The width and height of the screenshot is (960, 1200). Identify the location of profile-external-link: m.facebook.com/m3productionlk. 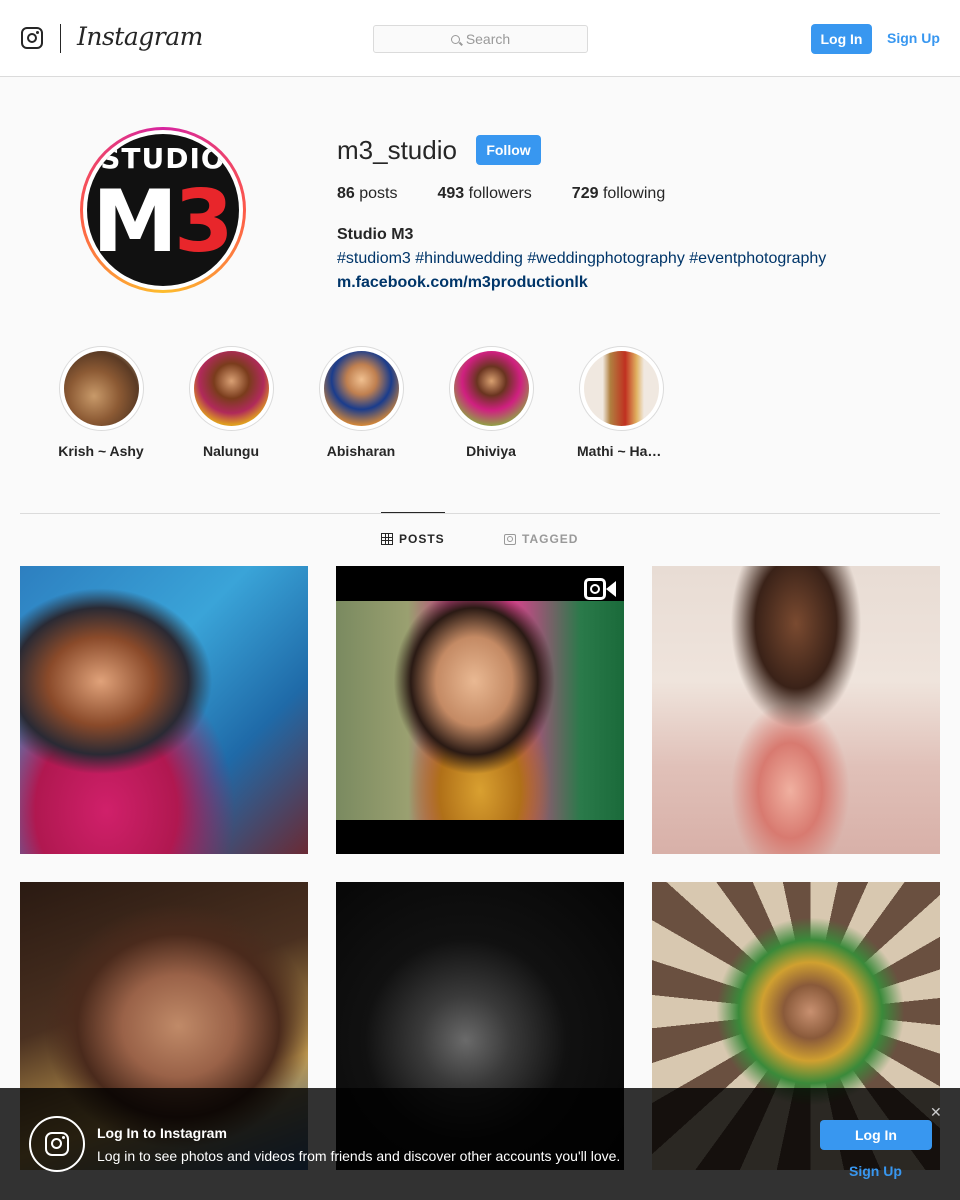
(462, 283).